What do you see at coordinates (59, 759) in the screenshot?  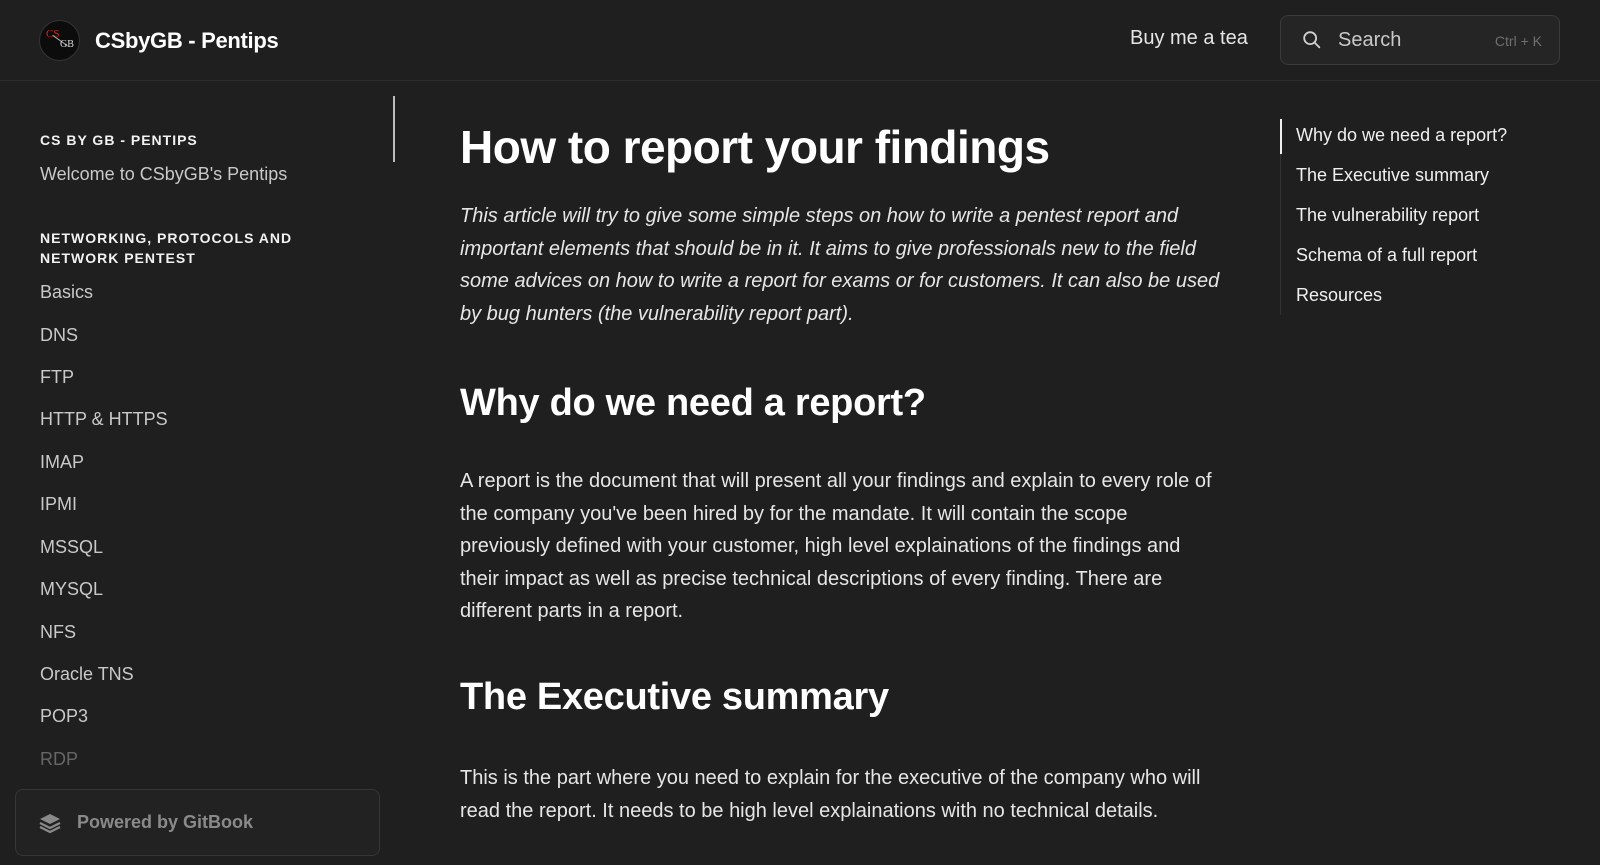 I see `sidebar-item-rdp: RDP` at bounding box center [59, 759].